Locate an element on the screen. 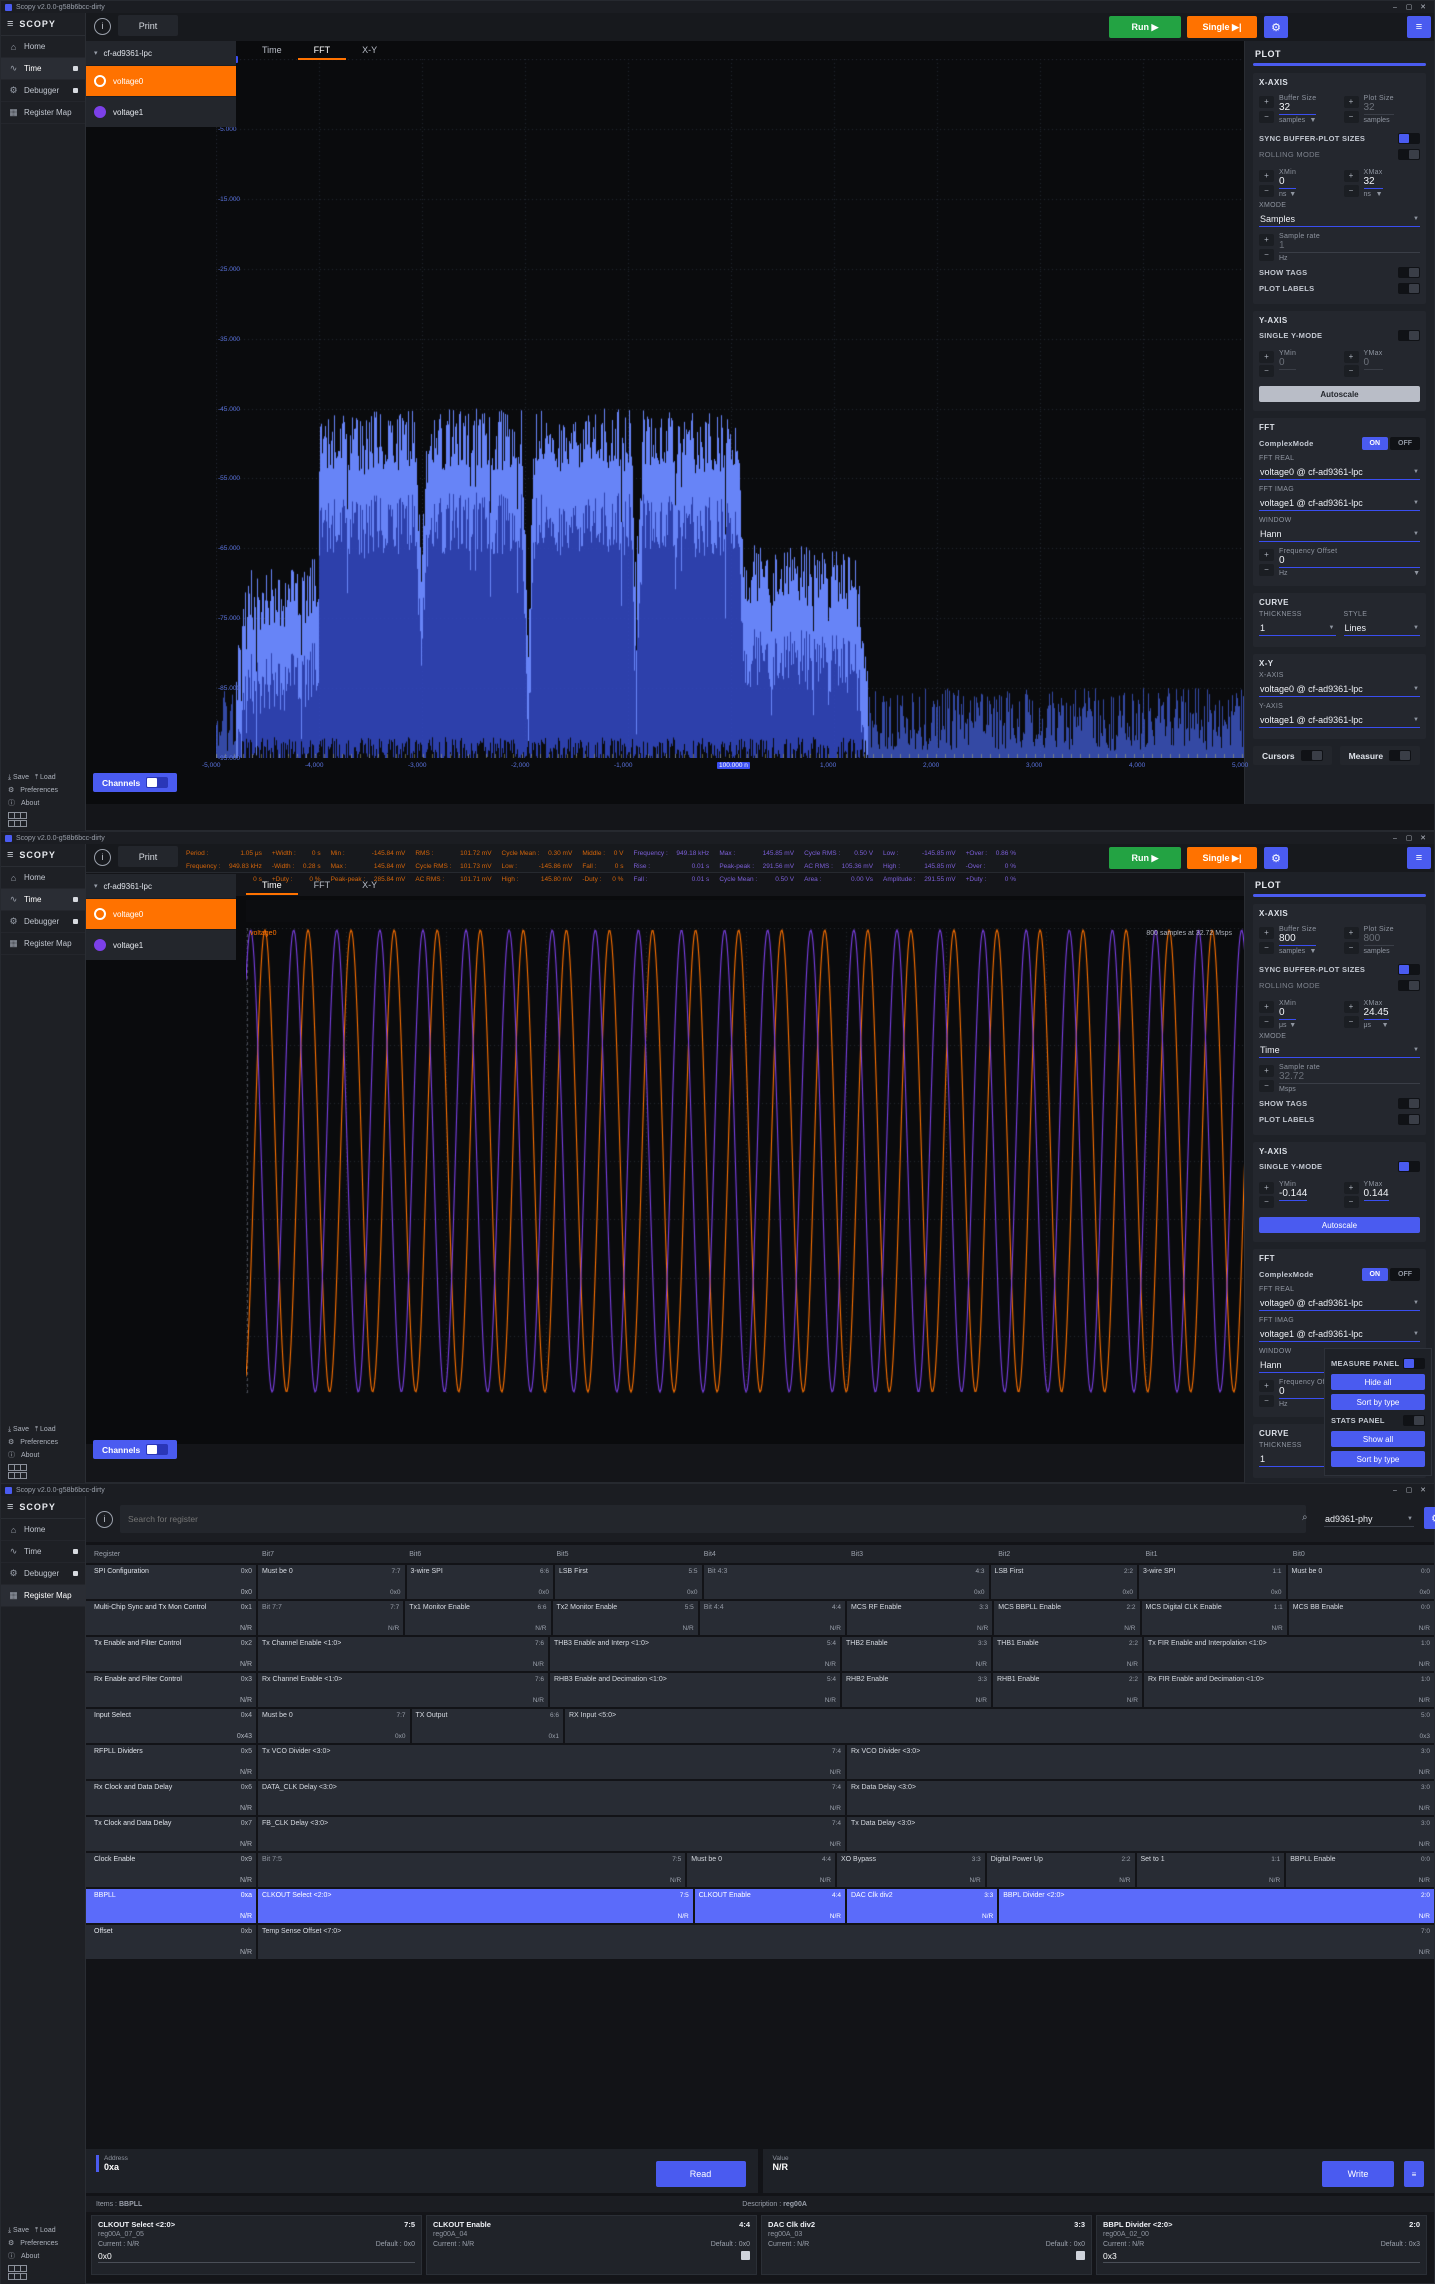  plot-navigator is located at coordinates (746, 911).